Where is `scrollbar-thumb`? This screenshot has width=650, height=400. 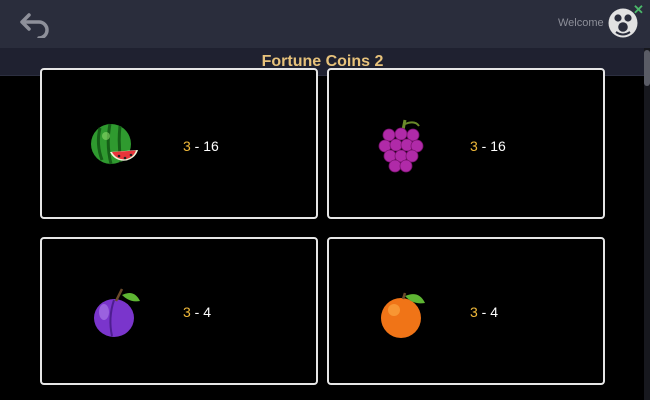
scrollbar-thumb is located at coordinates (647, 68).